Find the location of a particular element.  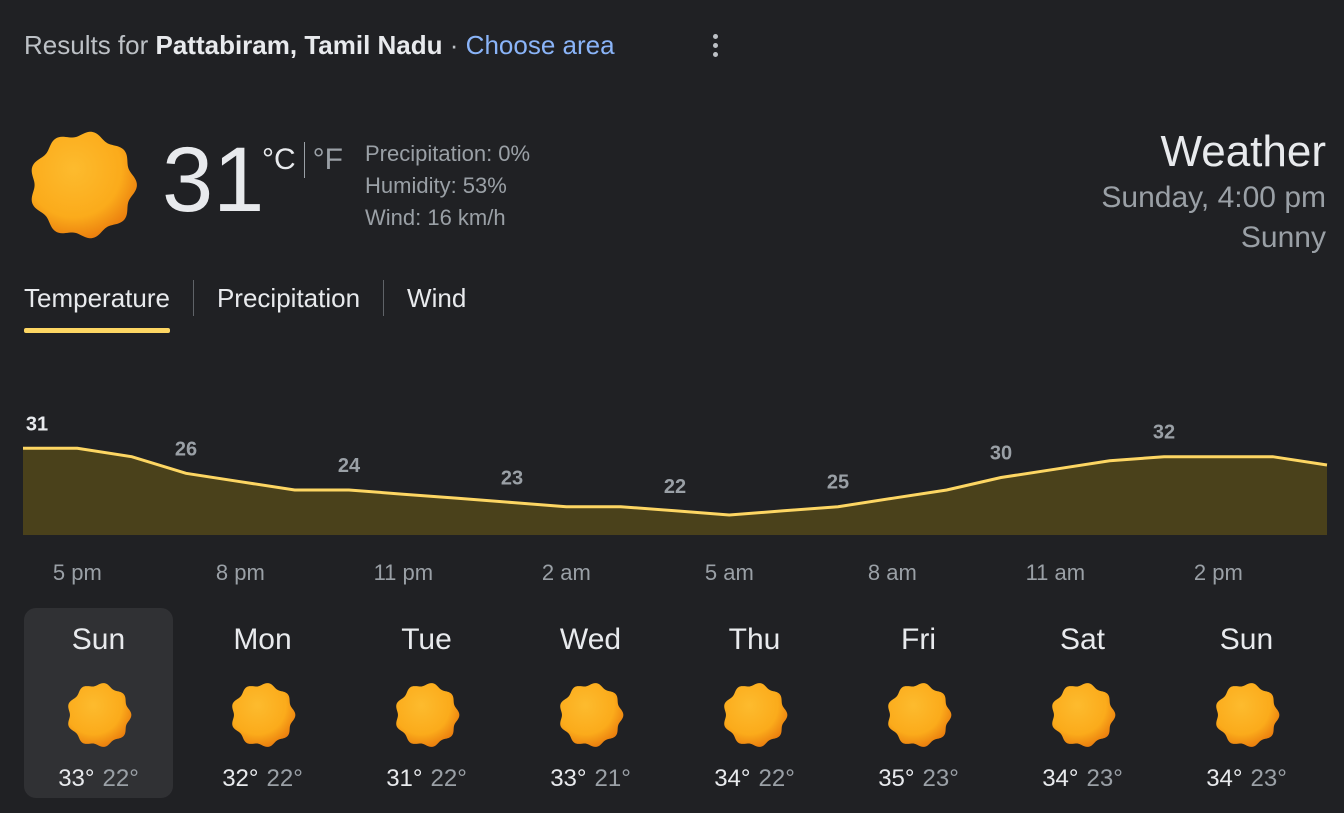

forecast-day-wed: Wed 33° 21° is located at coordinates (590, 703).